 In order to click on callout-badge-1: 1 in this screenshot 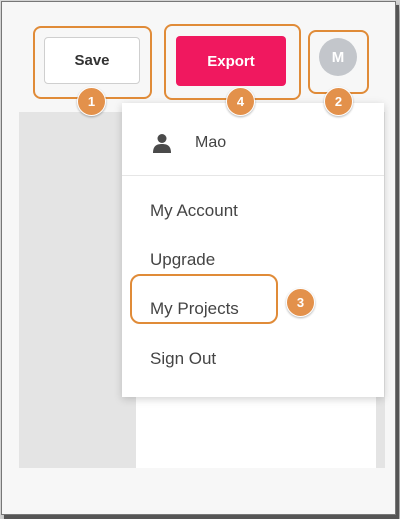, I will do `click(91, 101)`.